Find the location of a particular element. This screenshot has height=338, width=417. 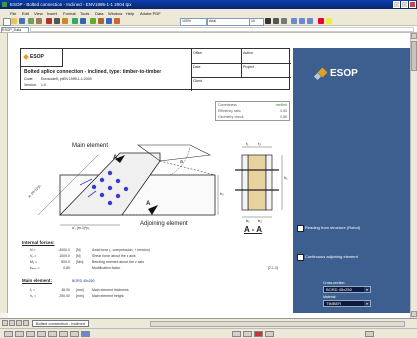

chart-icon is located at coordinates (109, 21).